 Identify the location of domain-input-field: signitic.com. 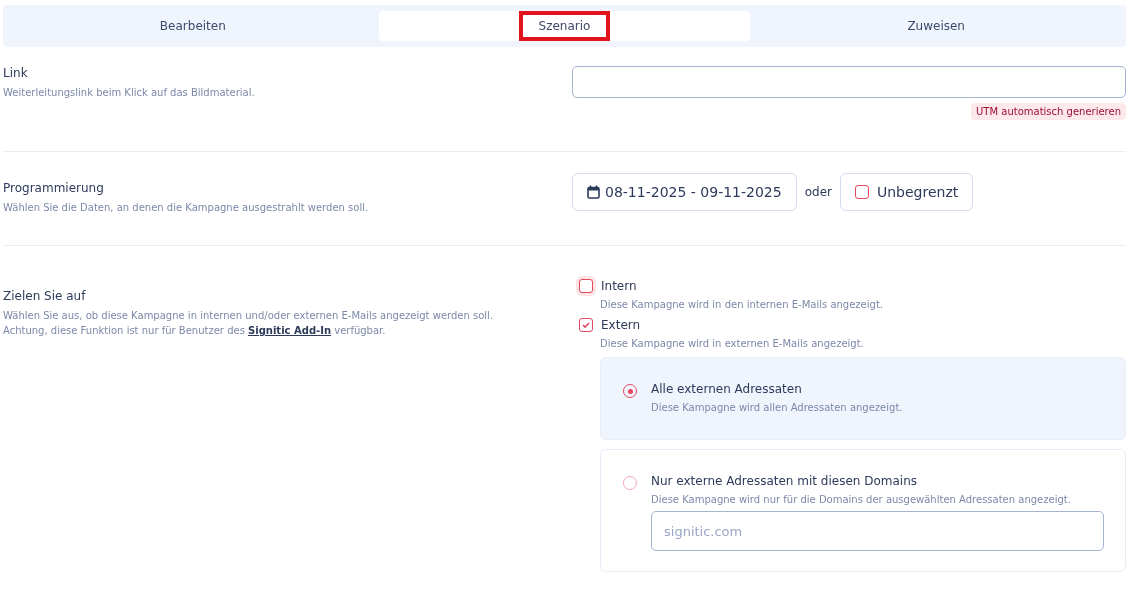
(877, 531).